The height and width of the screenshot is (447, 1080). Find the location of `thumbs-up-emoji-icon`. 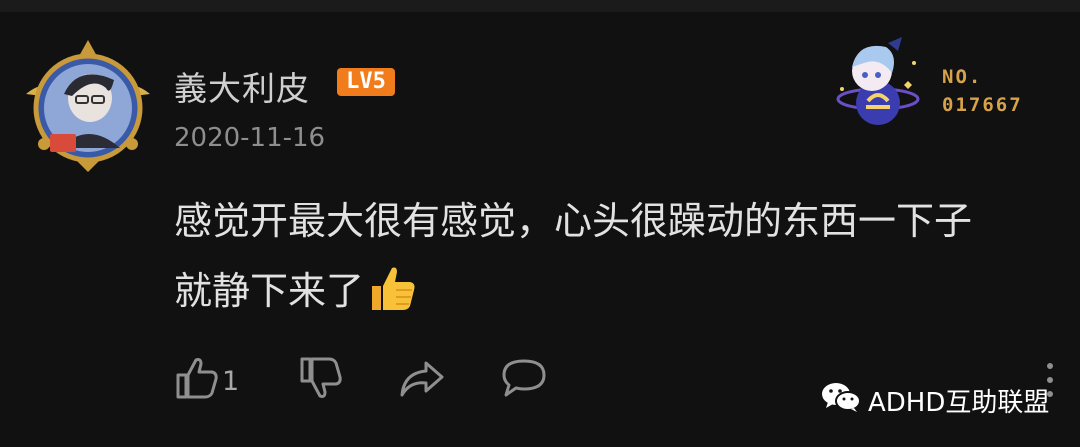

thumbs-up-emoji-icon is located at coordinates (392, 299).